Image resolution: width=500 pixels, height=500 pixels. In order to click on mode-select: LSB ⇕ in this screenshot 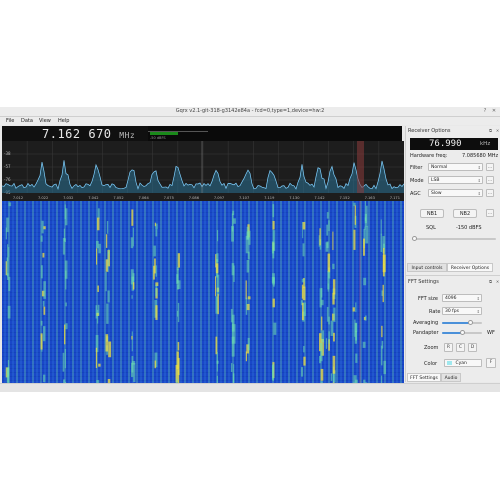, I will do `click(455, 180)`.